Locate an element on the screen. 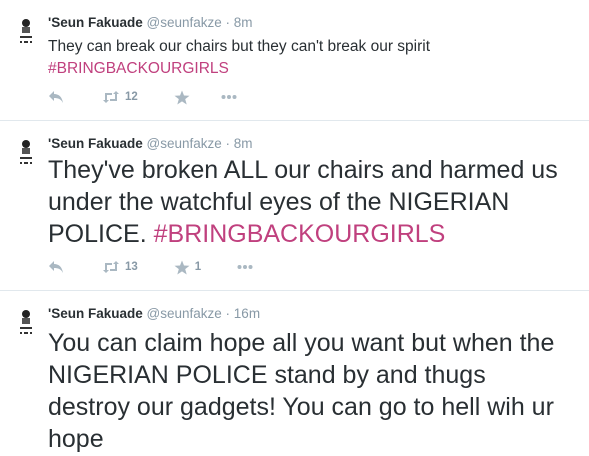  retweet-count: 13 is located at coordinates (131, 267).